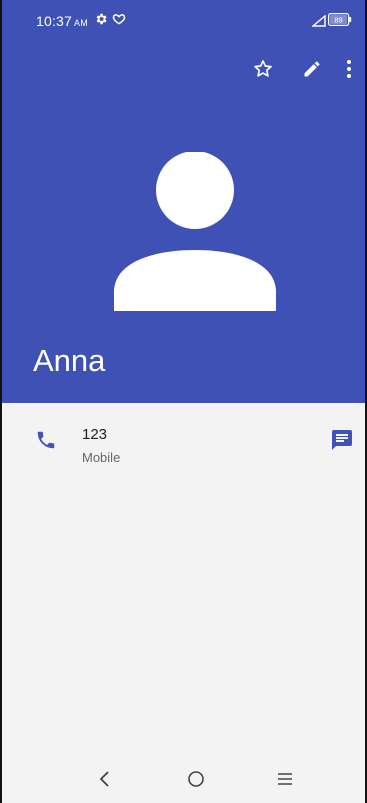  I want to click on favorite-button, so click(263, 71).